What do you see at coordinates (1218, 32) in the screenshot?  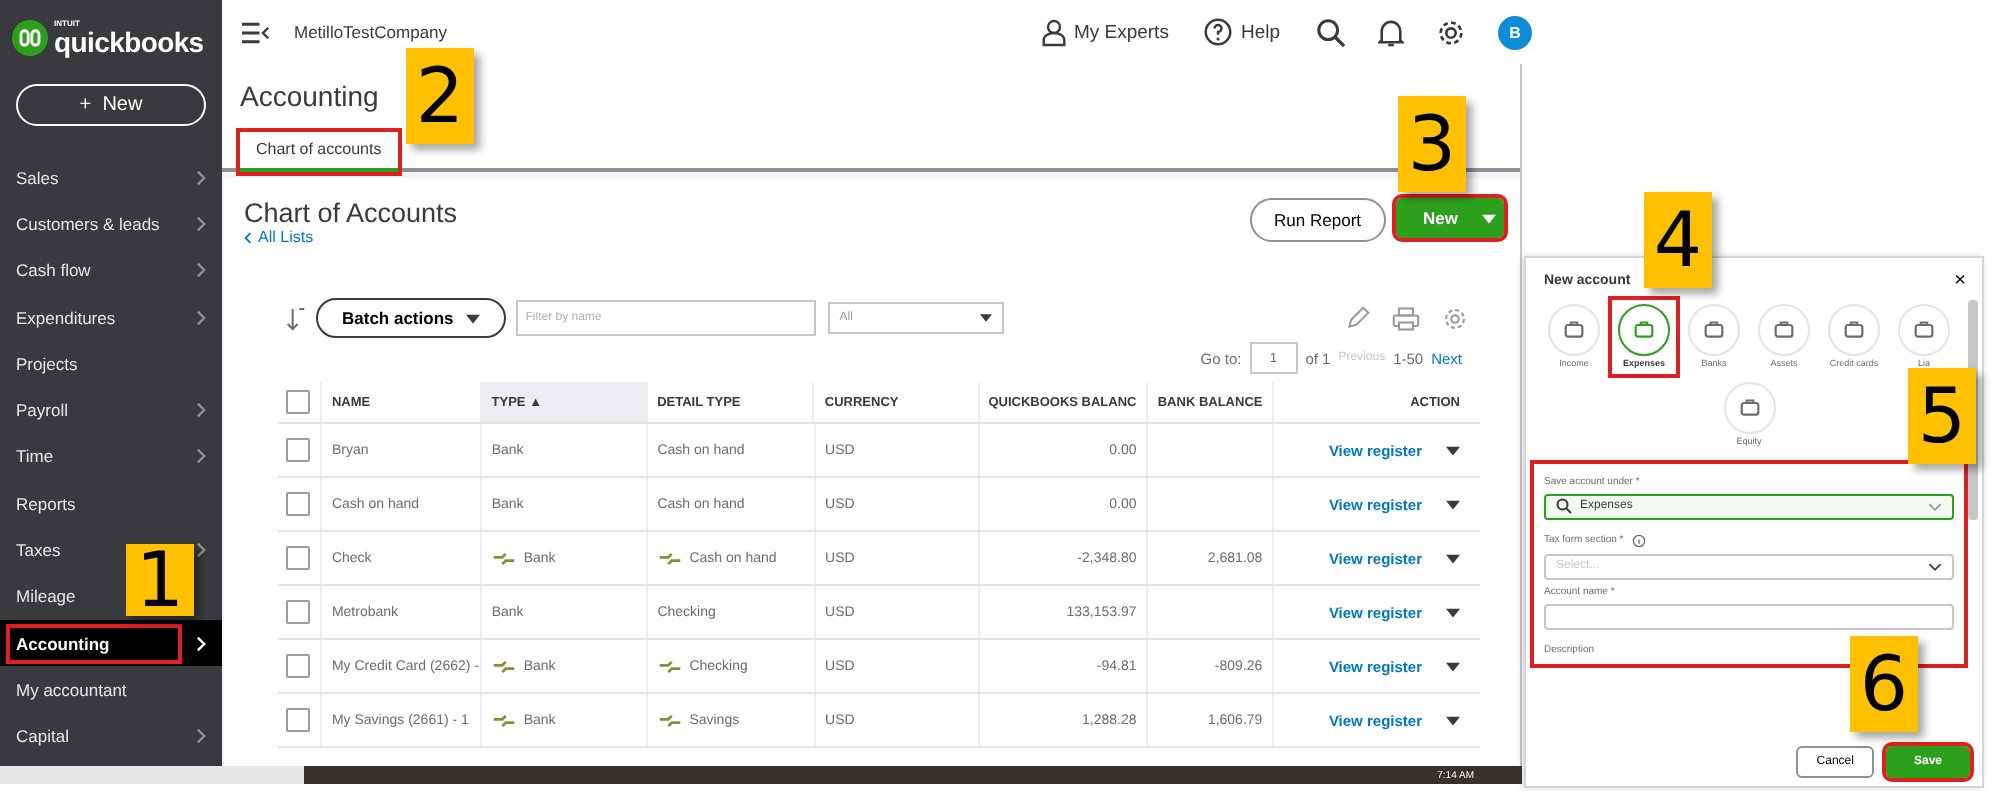 I see `question-icon` at bounding box center [1218, 32].